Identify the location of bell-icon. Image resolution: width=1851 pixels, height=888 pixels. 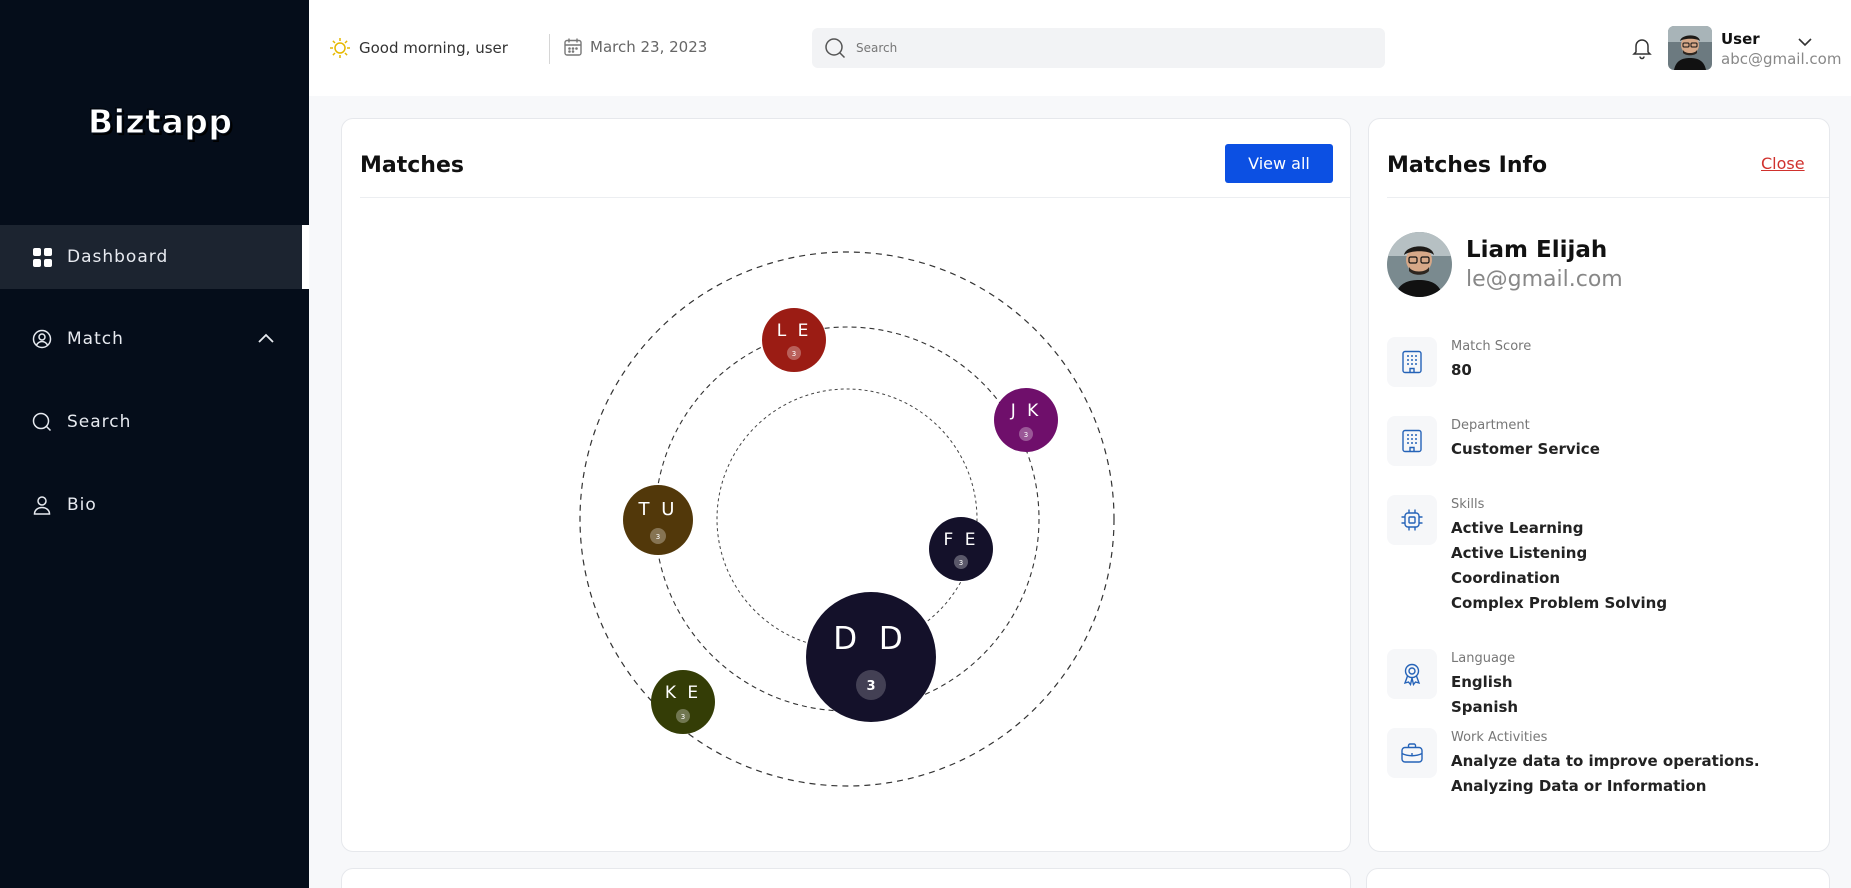
(1642, 50).